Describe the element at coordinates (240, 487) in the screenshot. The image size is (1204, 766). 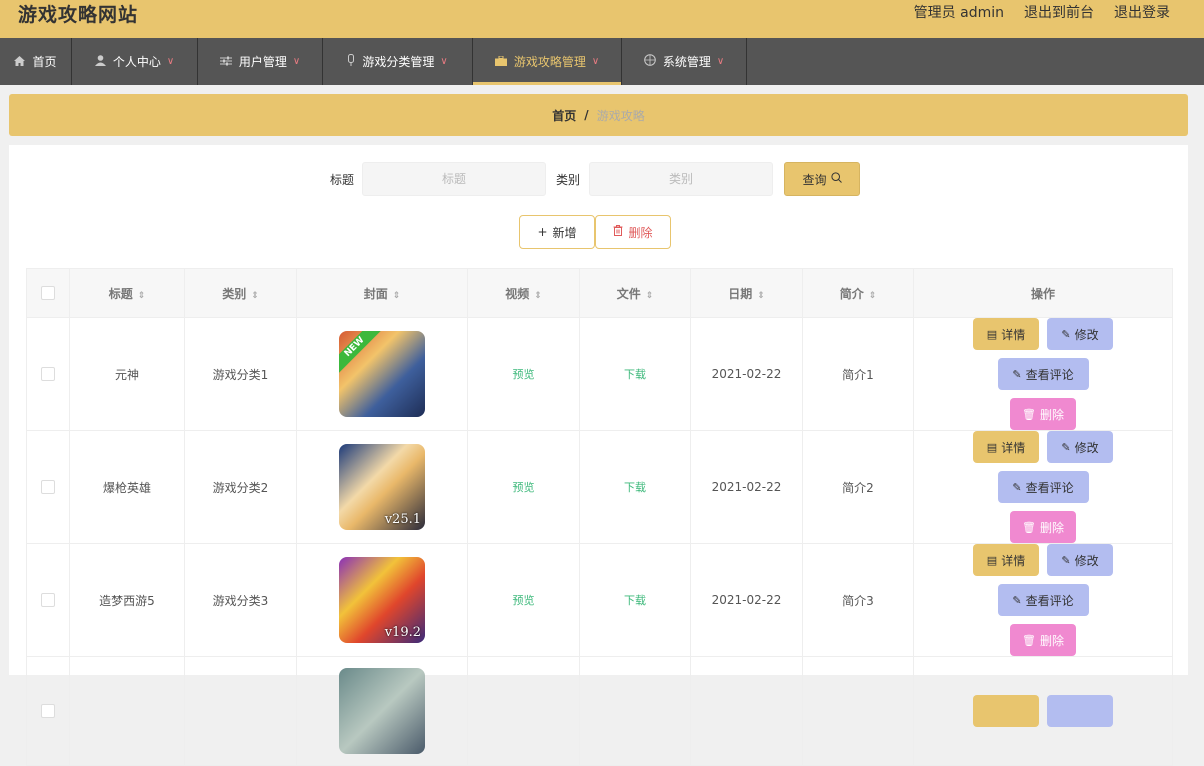
I see `cell-category: 游戏分类2` at that location.